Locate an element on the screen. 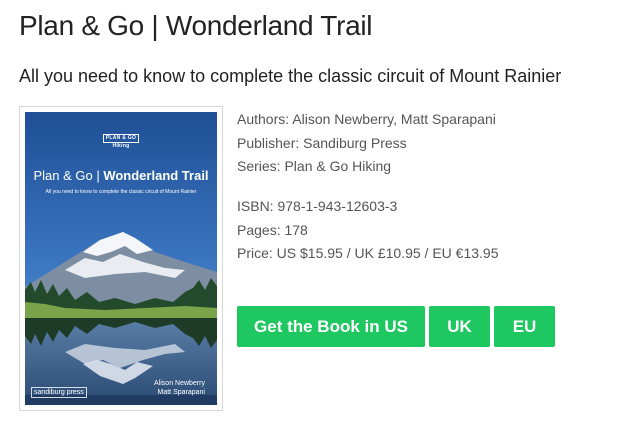 This screenshot has width=628, height=423. buy-us-button: Get the Book in US is located at coordinates (331, 326).